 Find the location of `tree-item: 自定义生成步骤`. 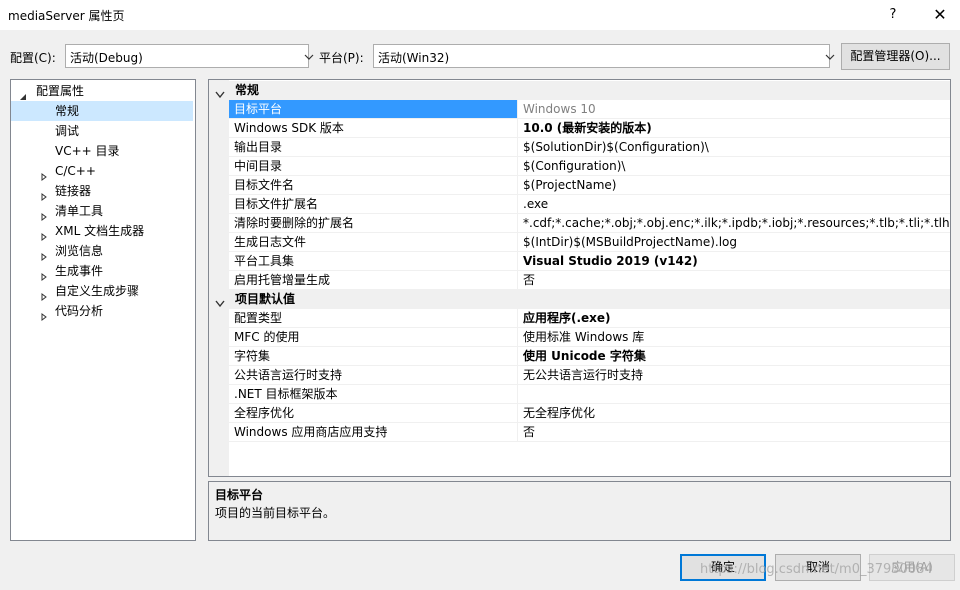

tree-item: 自定义生成步骤 is located at coordinates (102, 291).